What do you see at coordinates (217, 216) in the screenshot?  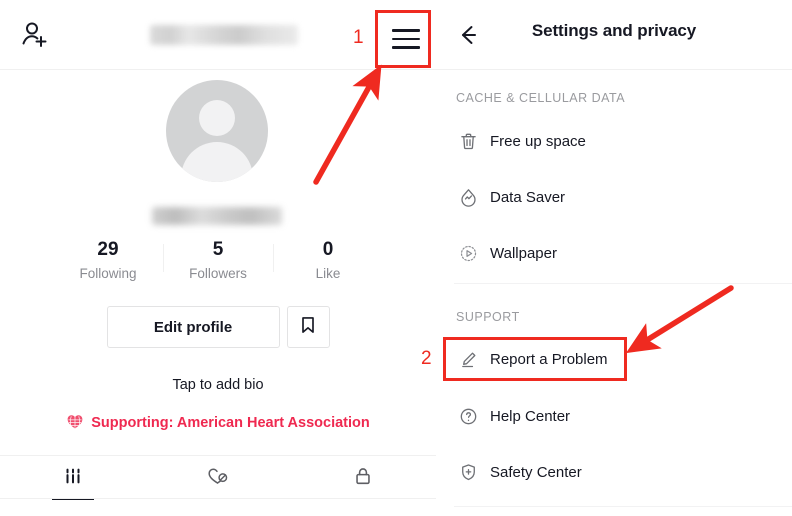 I see `user-handle-blurred` at bounding box center [217, 216].